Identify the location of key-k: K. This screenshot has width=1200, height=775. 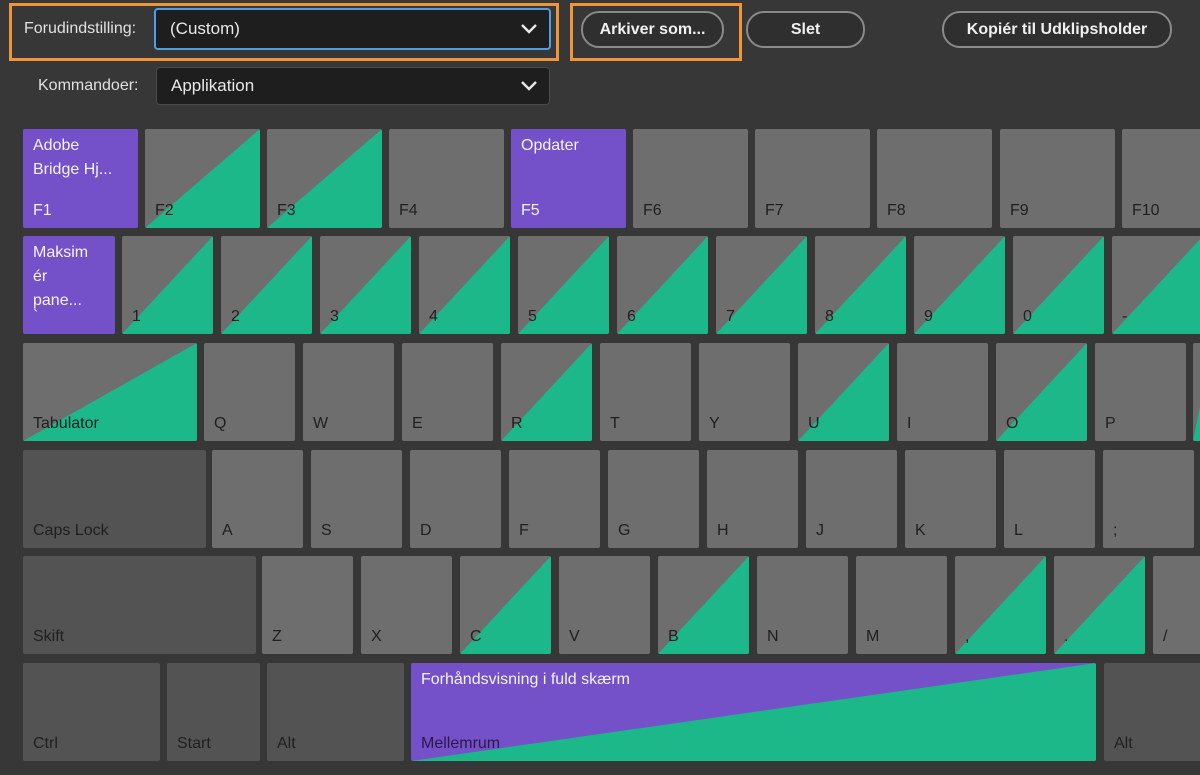
(950, 499).